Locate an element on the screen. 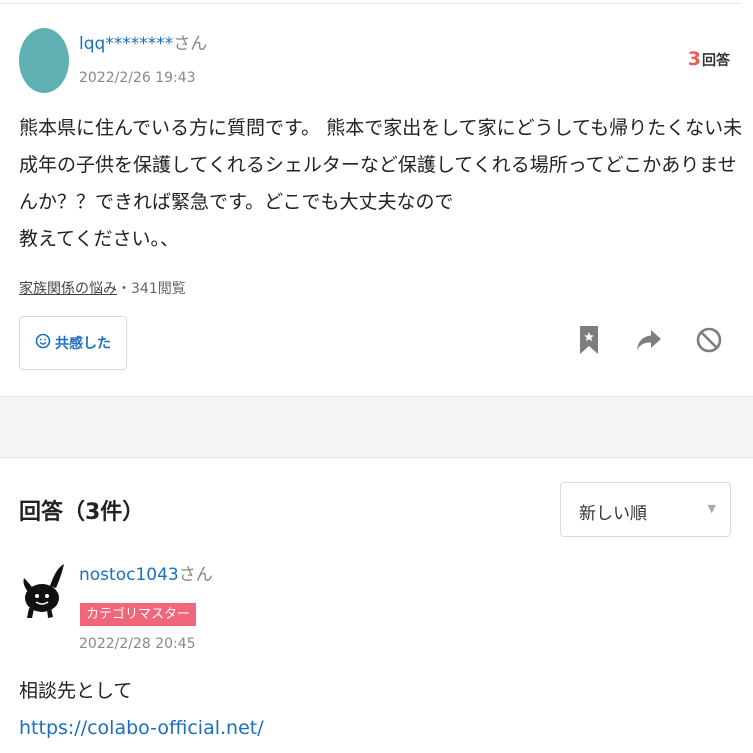  answer-link: https://colabo-official.net/ is located at coordinates (141, 728).